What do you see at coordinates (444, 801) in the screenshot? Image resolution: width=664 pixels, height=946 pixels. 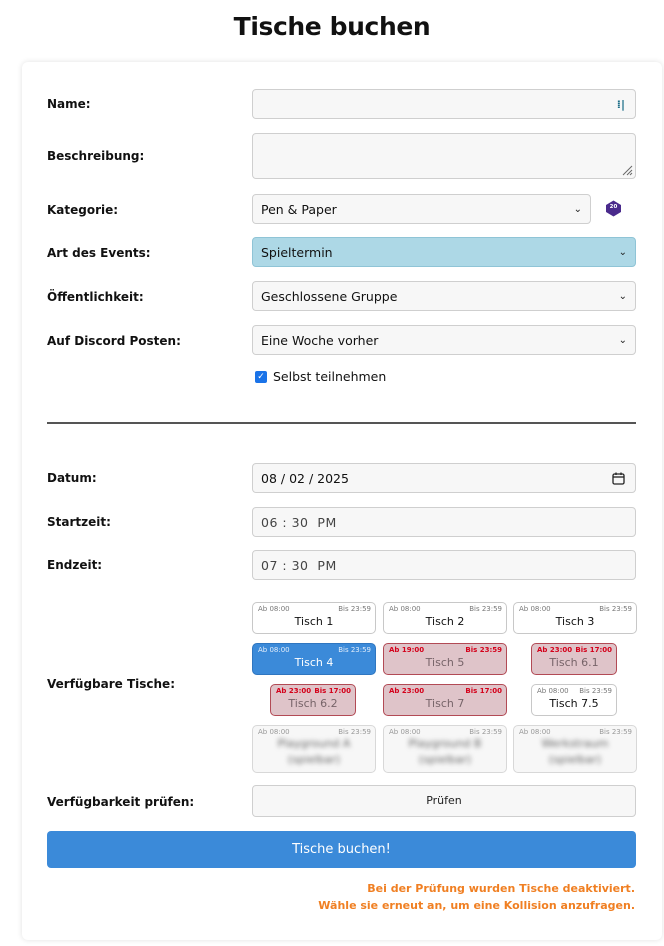 I see `check-availability-button: Prüfen` at bounding box center [444, 801].